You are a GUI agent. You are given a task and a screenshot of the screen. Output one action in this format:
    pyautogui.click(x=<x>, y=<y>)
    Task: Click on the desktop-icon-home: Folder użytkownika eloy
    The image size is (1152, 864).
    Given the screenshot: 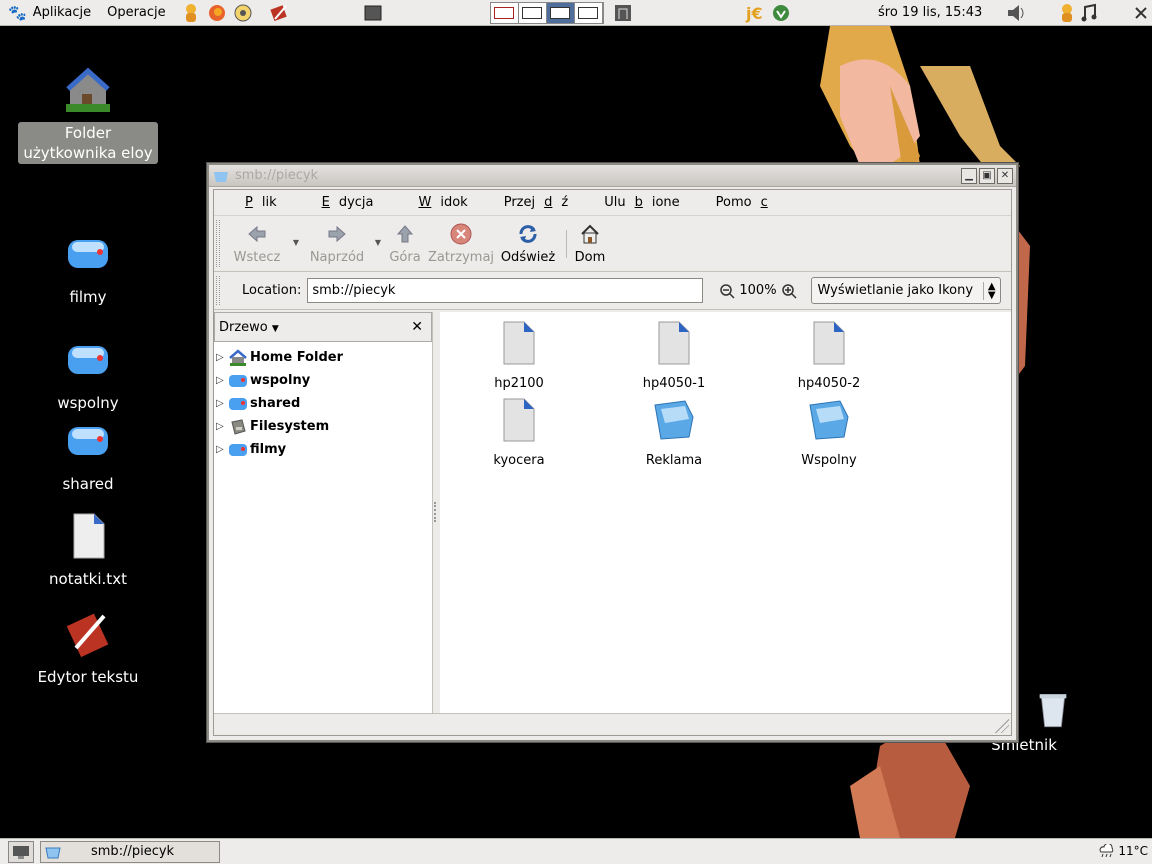 What is the action you would take?
    pyautogui.click(x=88, y=115)
    